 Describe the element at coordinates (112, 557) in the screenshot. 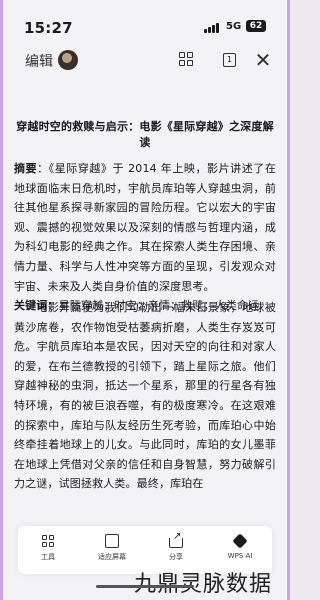

I see `fit-screen-label: 适应屏幕` at that location.